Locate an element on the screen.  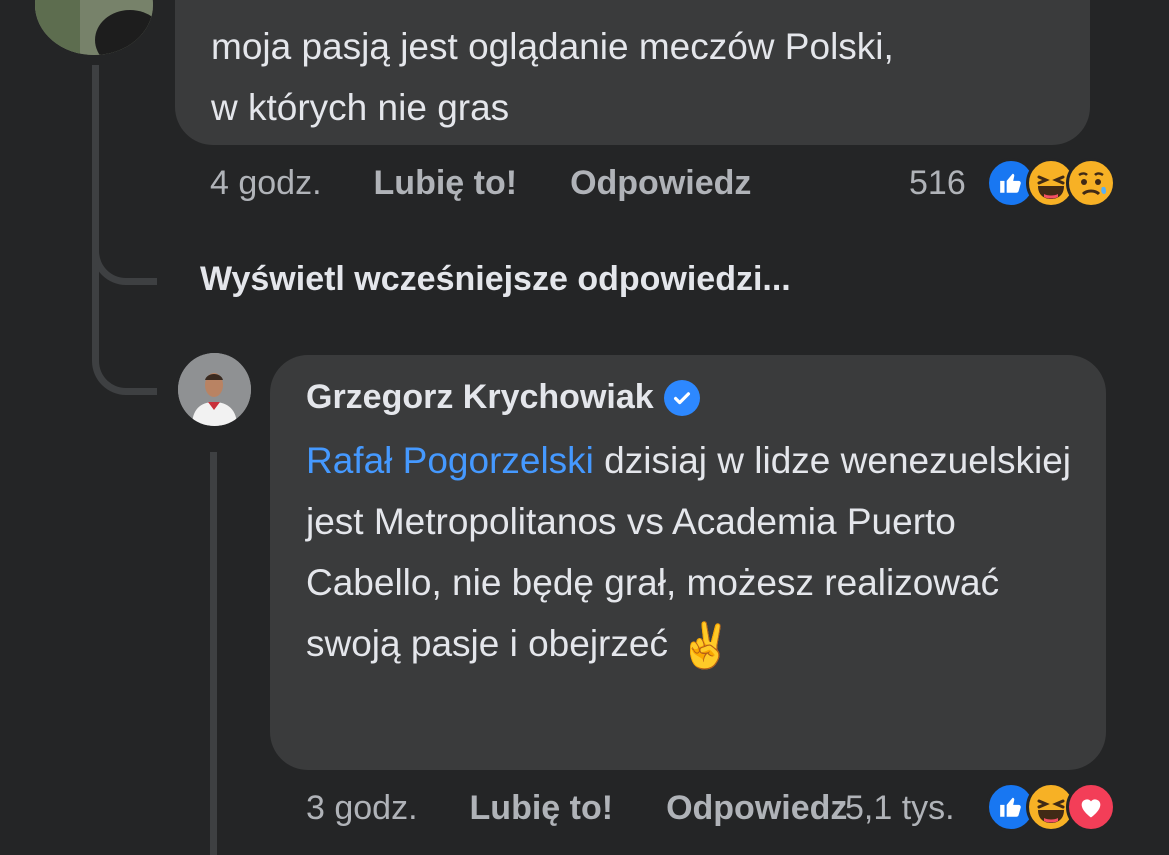
victory-hand-icon: ✌️ is located at coordinates (706, 646).